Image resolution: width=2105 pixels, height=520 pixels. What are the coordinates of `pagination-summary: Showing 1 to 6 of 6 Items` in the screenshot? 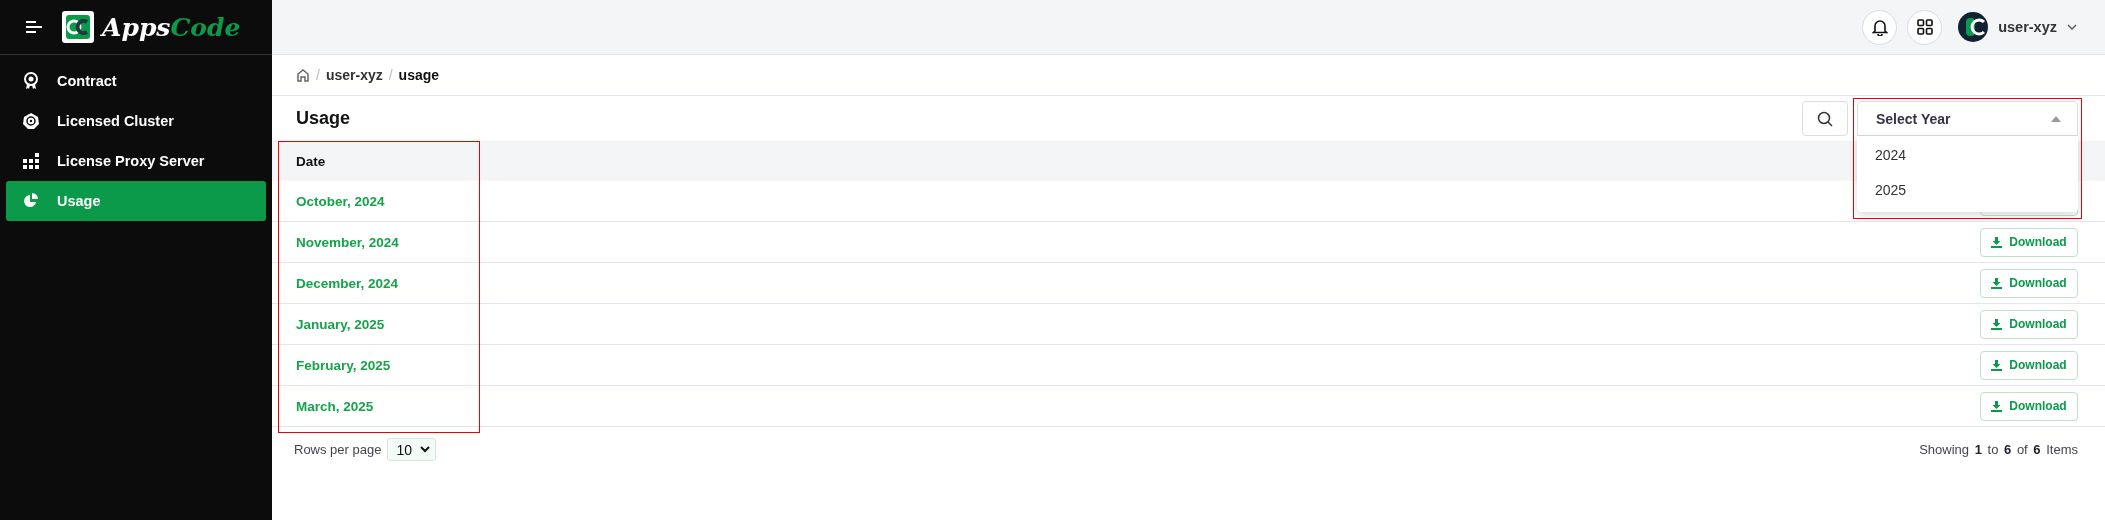 It's located at (1998, 449).